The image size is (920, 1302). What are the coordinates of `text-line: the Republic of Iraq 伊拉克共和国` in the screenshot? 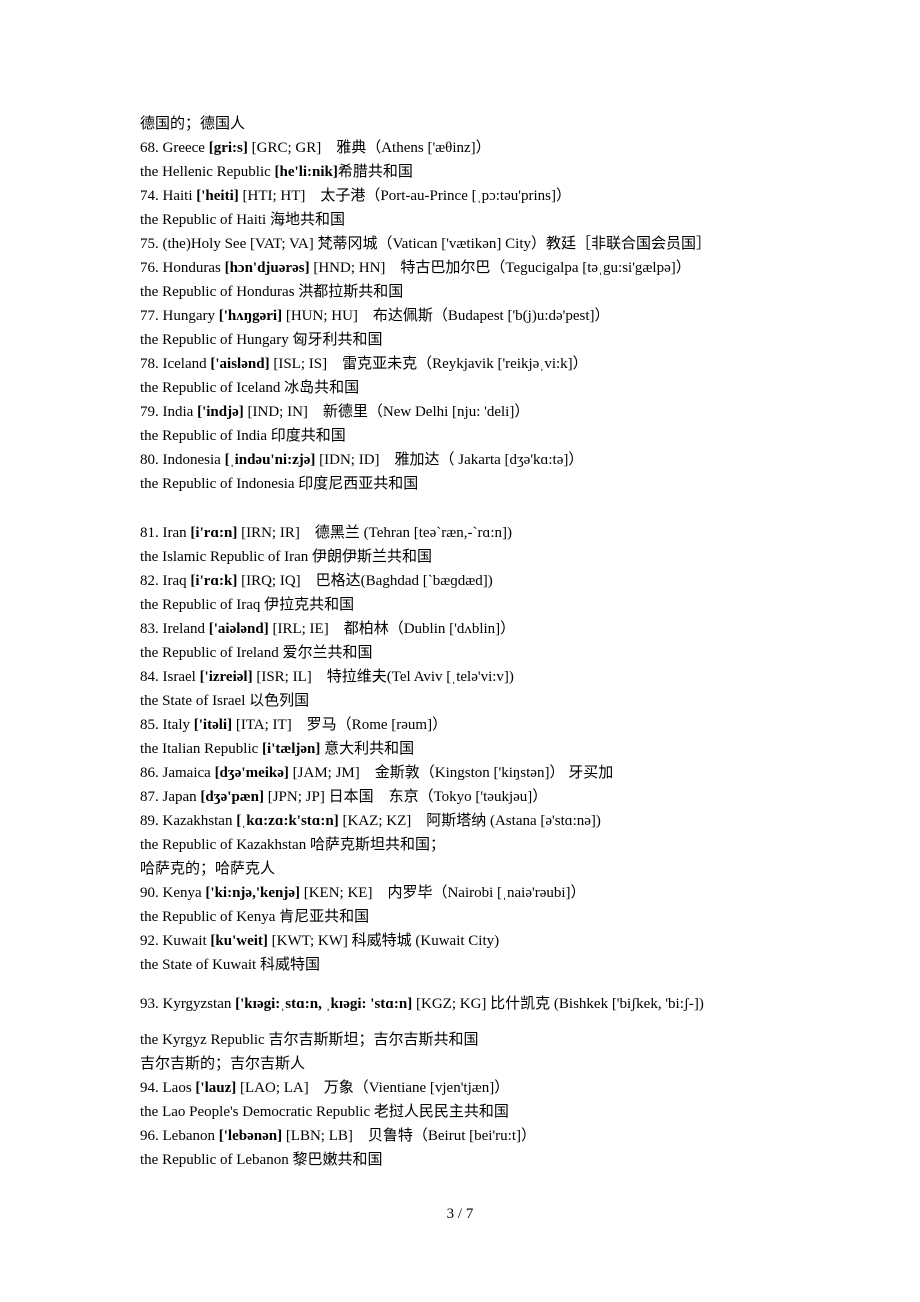 It's located at (247, 605).